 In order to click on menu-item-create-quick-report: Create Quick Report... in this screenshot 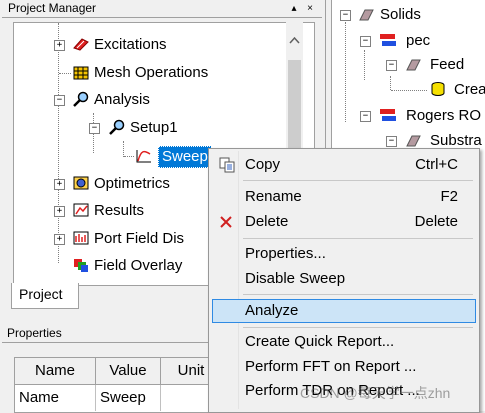, I will do `click(344, 342)`.